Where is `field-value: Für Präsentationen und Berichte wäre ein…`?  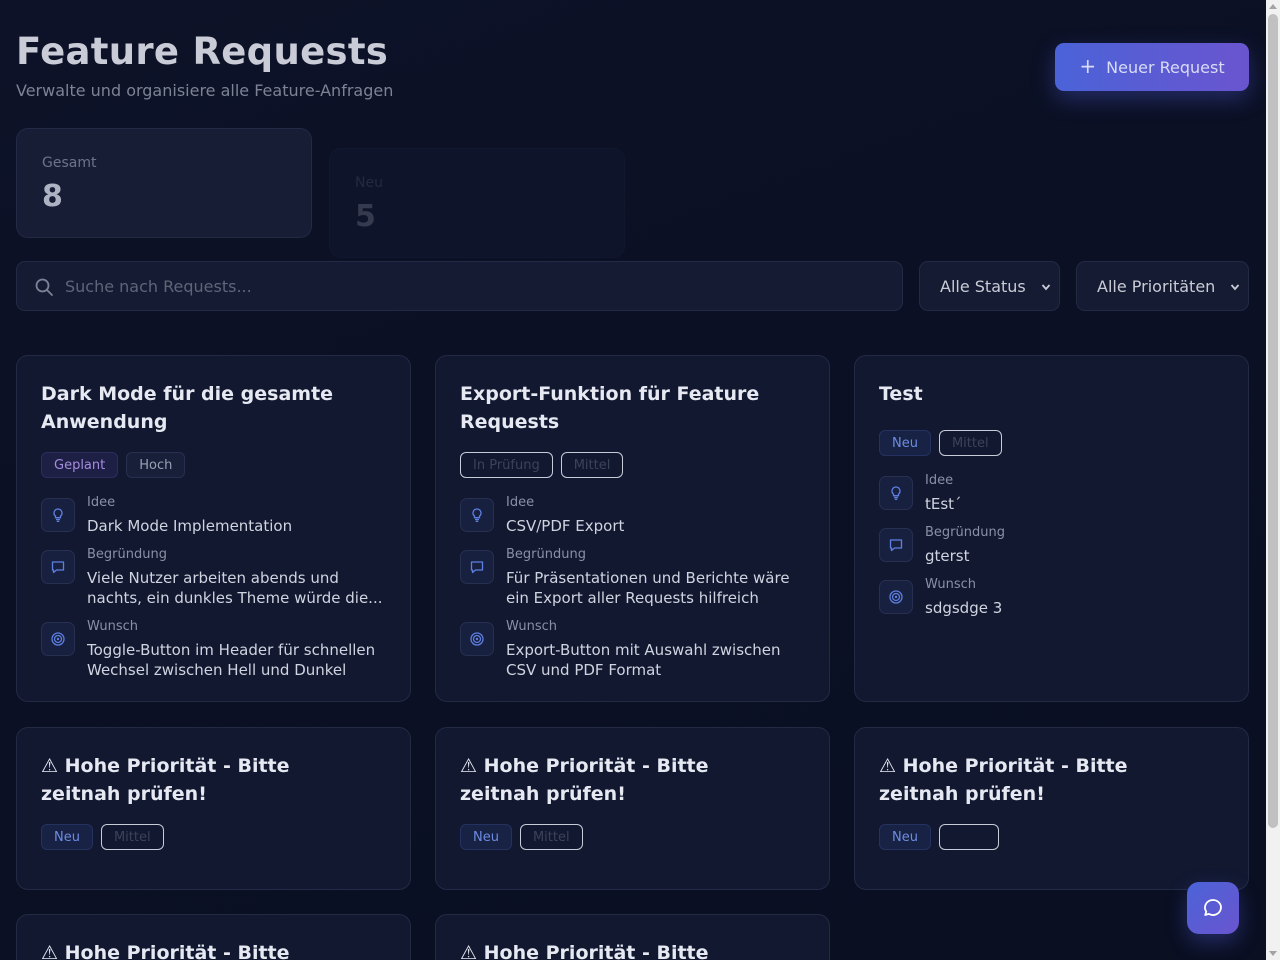 field-value: Für Präsentationen und Berichte wäre ein… is located at coordinates (648, 588).